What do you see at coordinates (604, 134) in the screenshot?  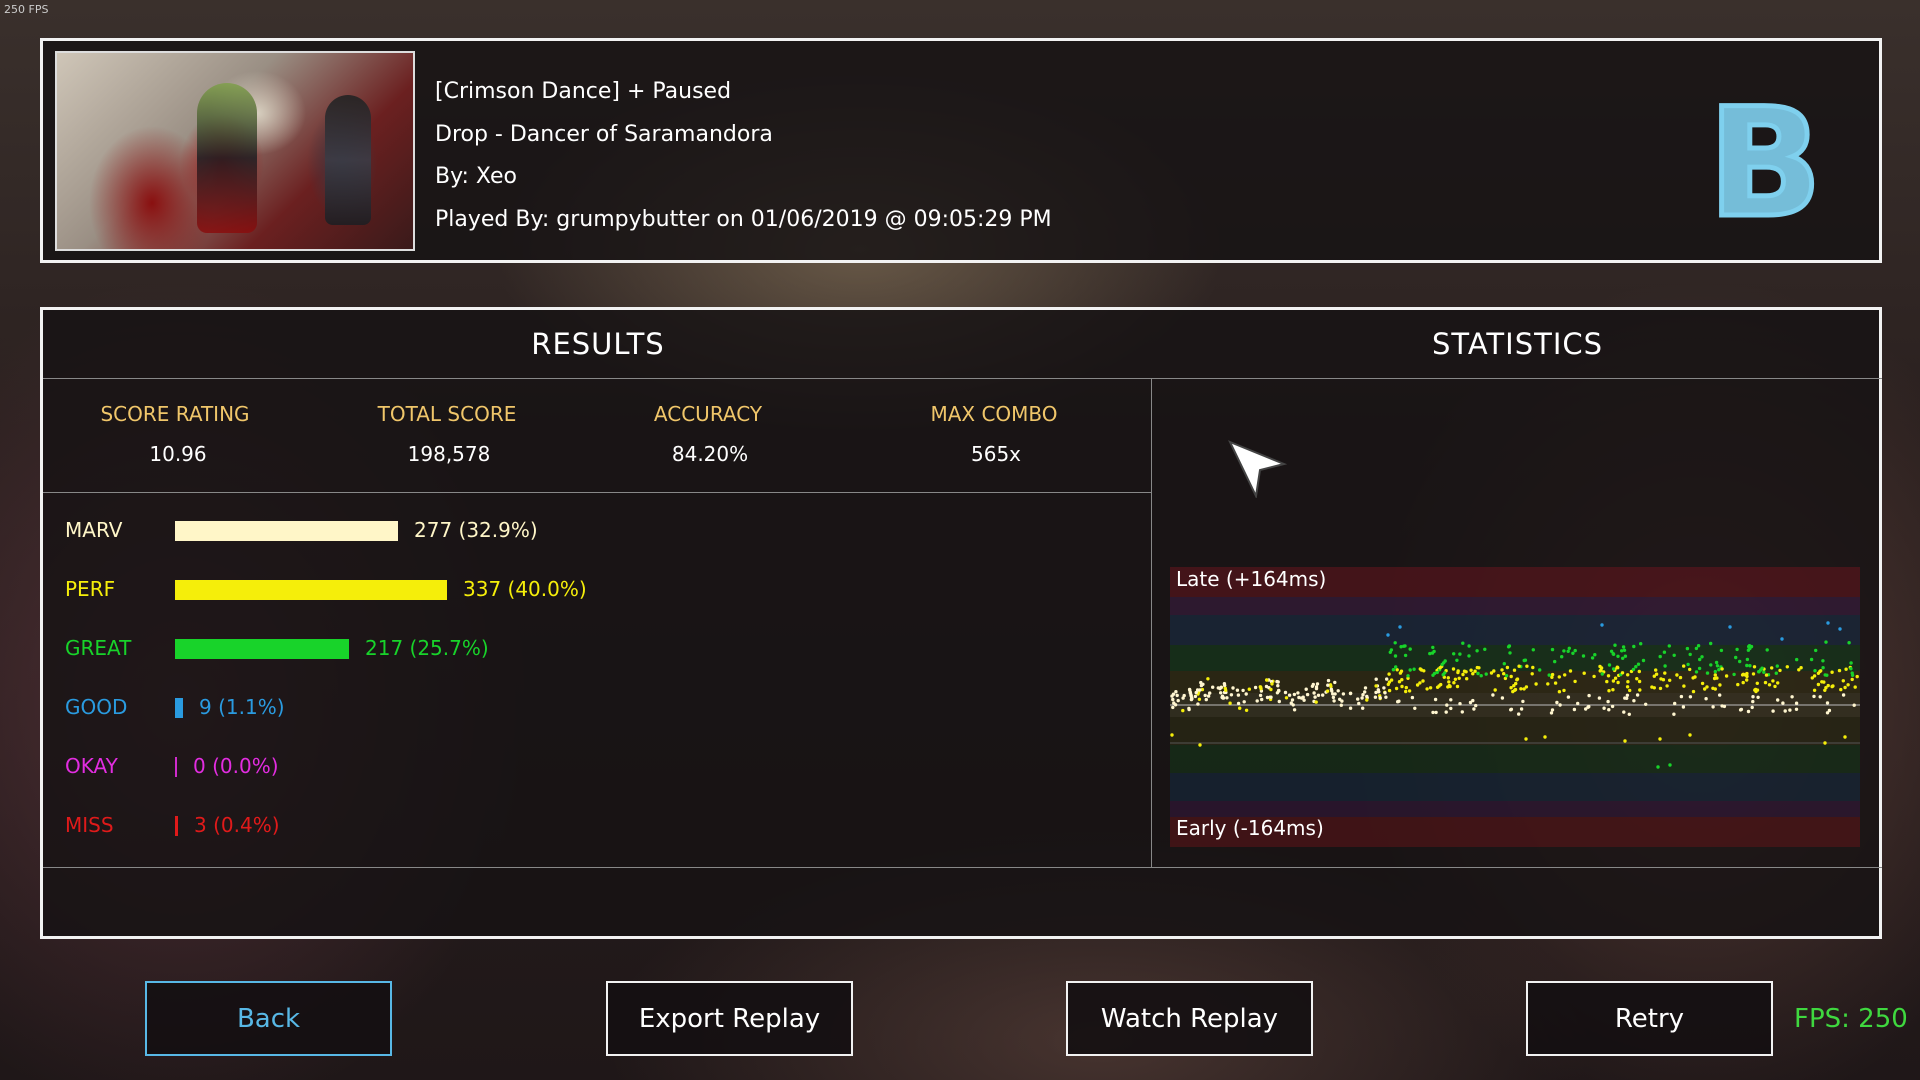 I see `song-name: Drop - Dancer of Saramandora` at bounding box center [604, 134].